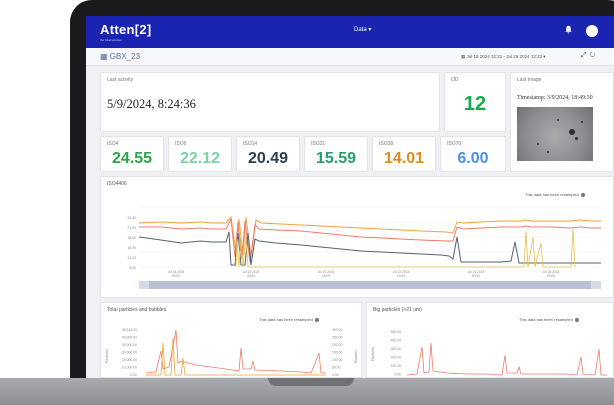 This screenshot has width=614, height=405. Describe the element at coordinates (555, 134) in the screenshot. I see `particle-image-thumbnail` at that location.